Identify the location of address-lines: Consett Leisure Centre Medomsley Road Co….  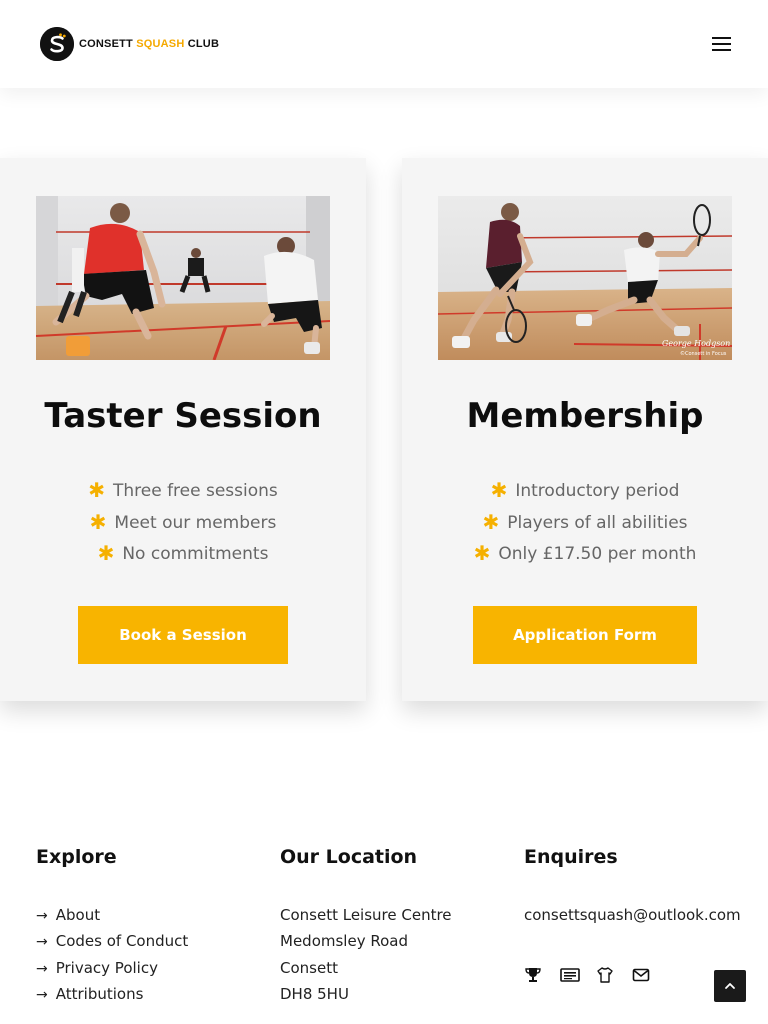
(366, 958).